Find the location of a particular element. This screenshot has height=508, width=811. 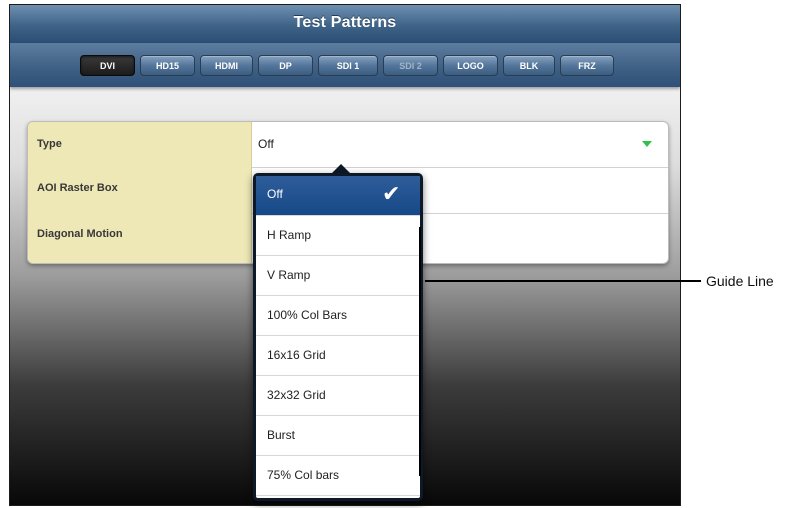

tab-sdi-2: SDI 2 is located at coordinates (410, 65).